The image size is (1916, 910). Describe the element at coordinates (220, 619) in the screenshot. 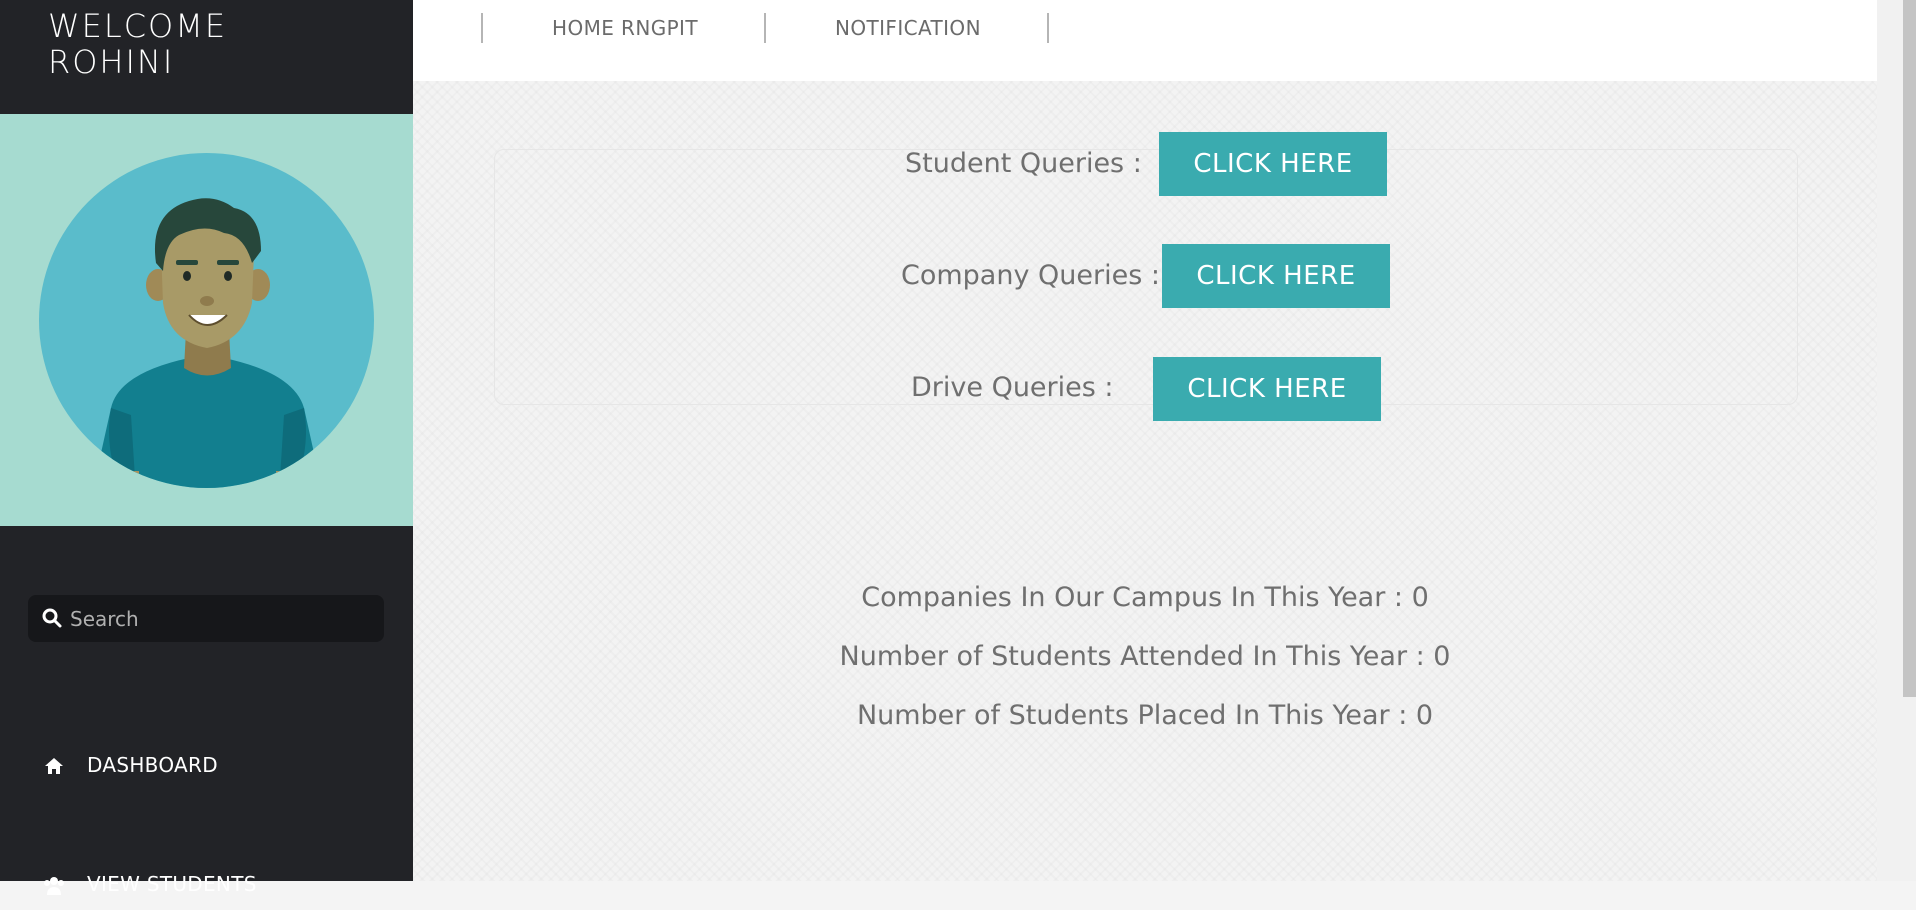

I see `search-input` at that location.